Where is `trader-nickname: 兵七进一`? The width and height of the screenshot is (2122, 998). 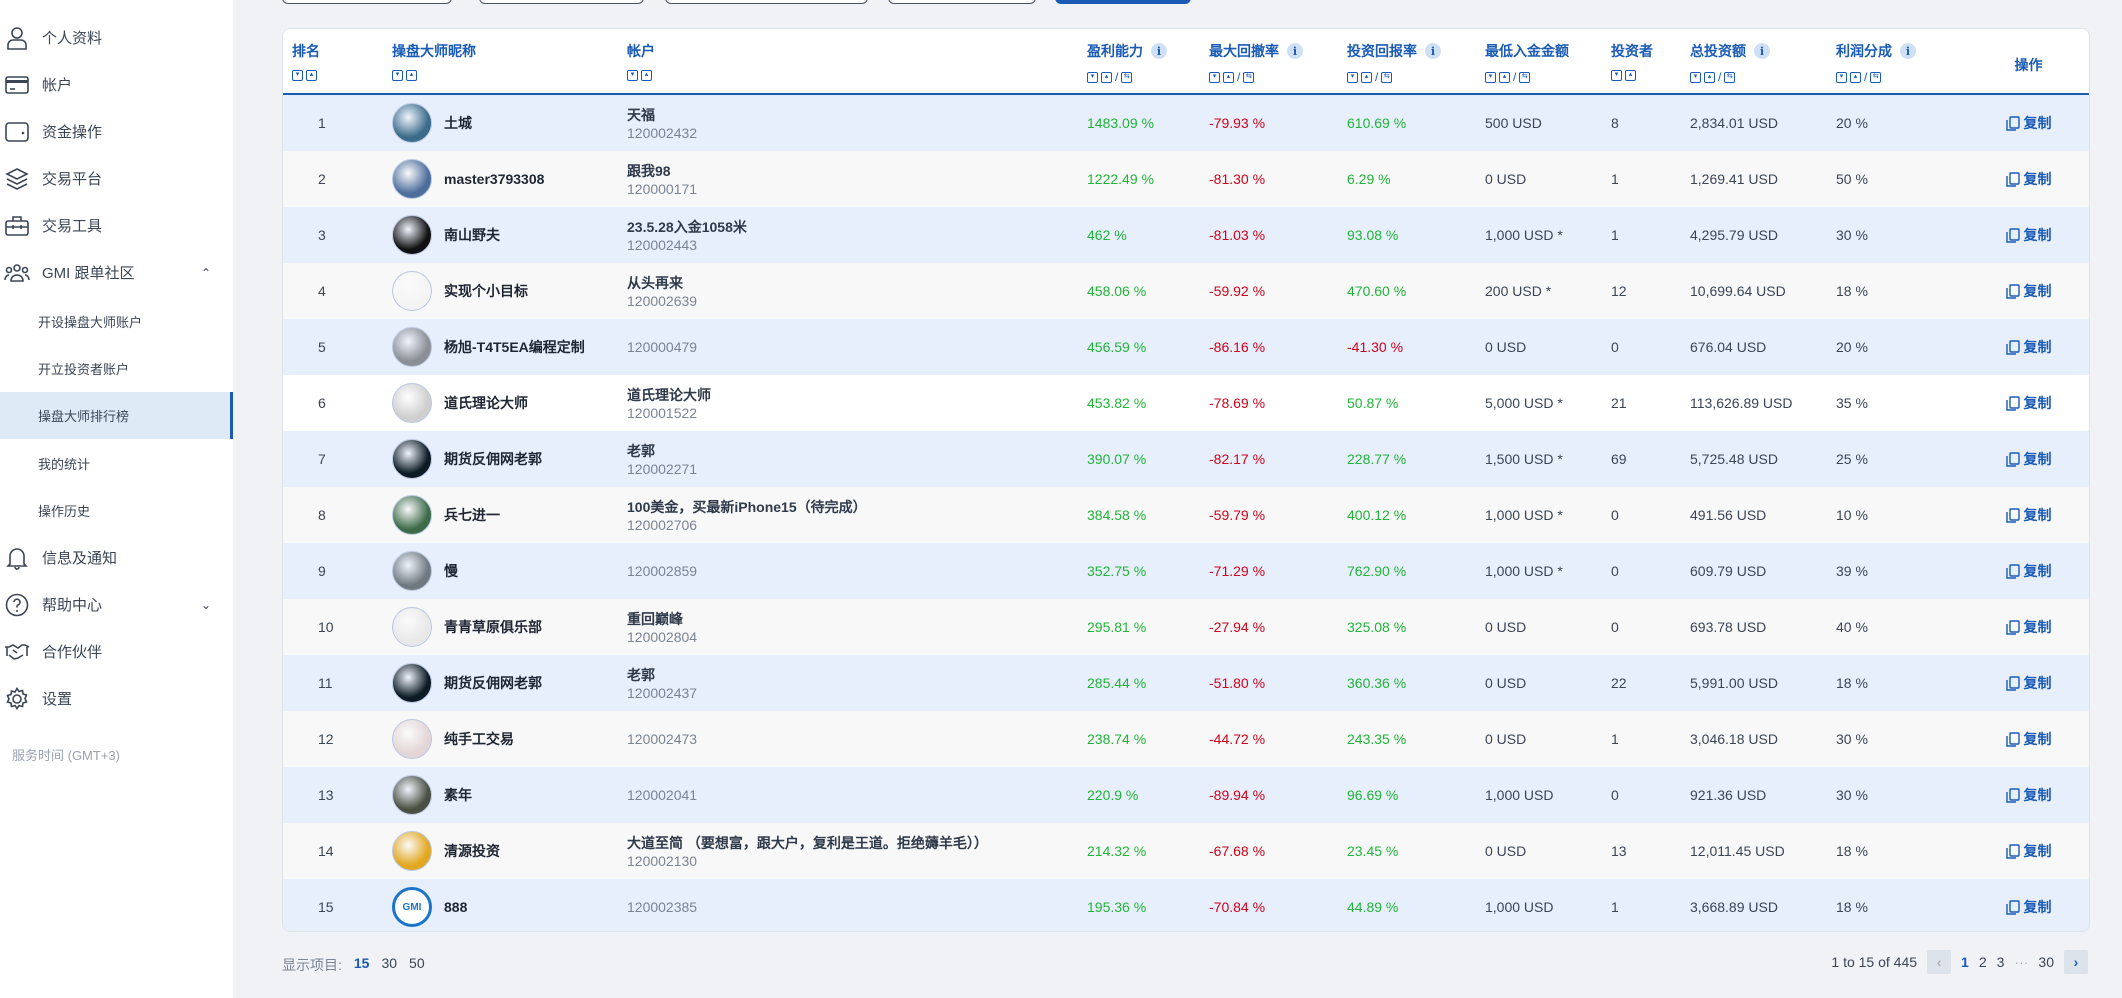 trader-nickname: 兵七进一 is located at coordinates (509, 515).